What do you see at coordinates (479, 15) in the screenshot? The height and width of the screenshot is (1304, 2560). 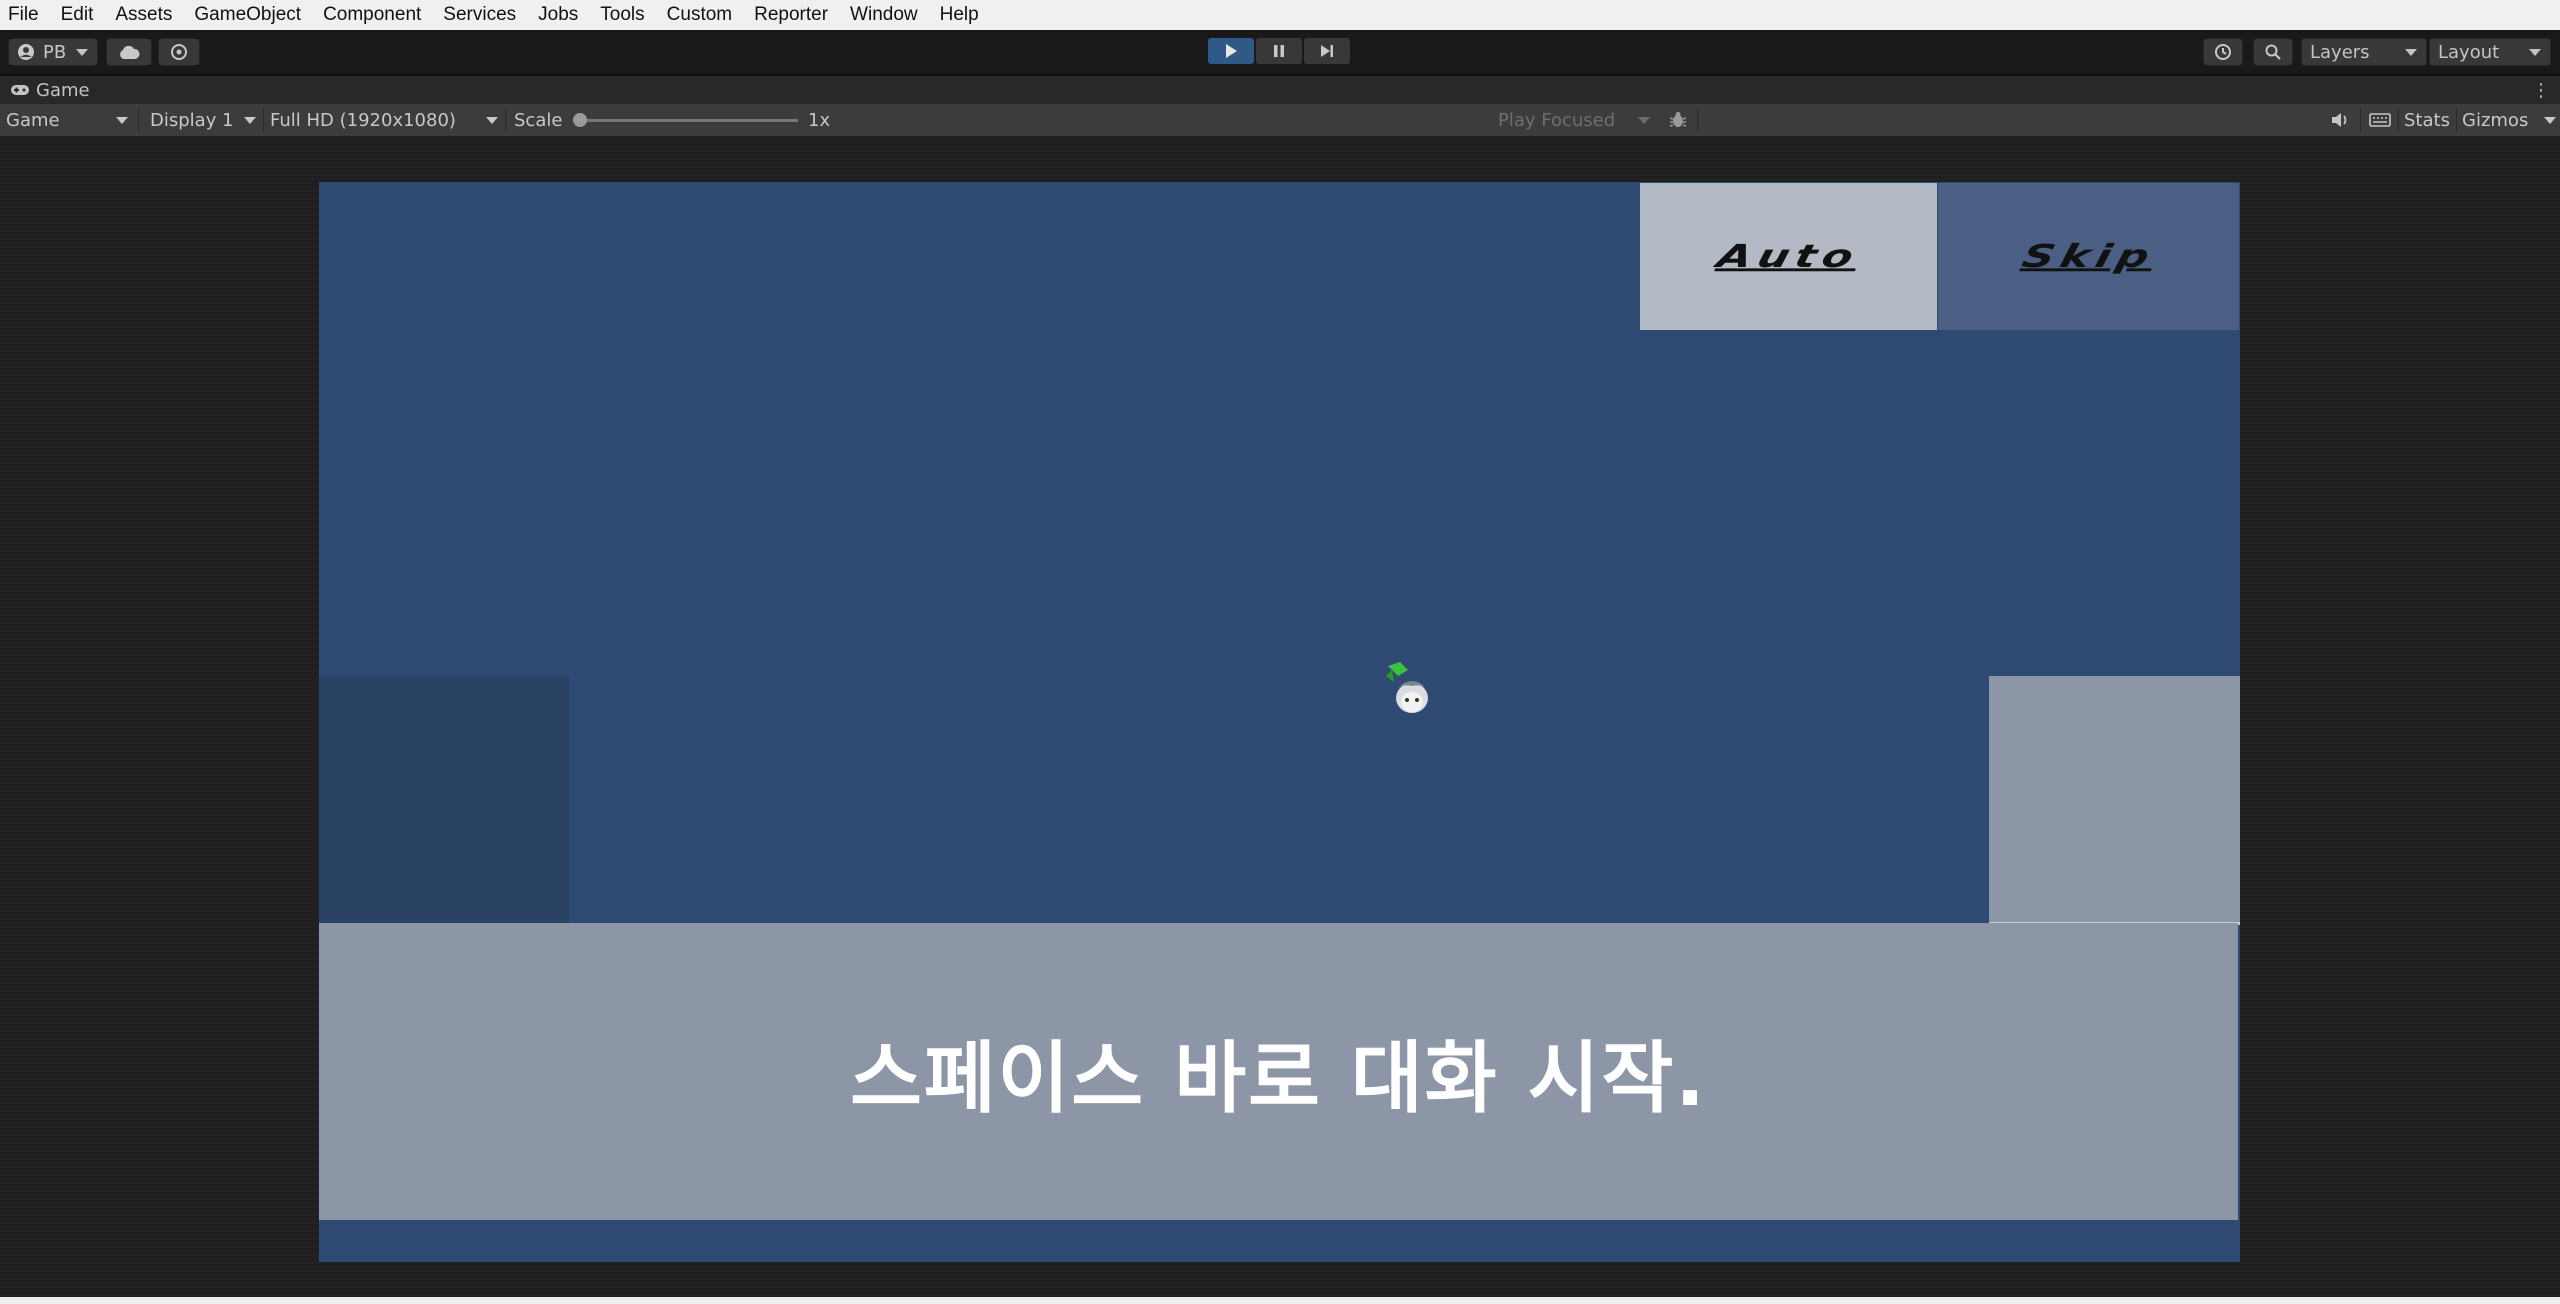 I see `menu-services: Services` at bounding box center [479, 15].